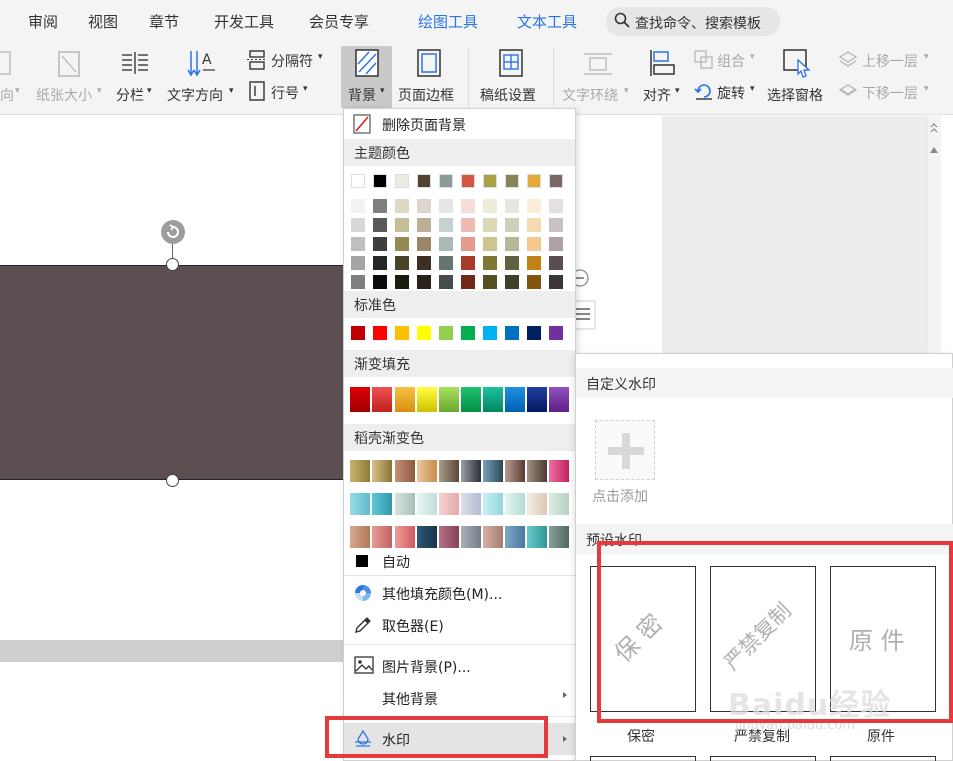 The height and width of the screenshot is (761, 953). Describe the element at coordinates (731, 61) in the screenshot. I see `group-button: 组合` at that location.